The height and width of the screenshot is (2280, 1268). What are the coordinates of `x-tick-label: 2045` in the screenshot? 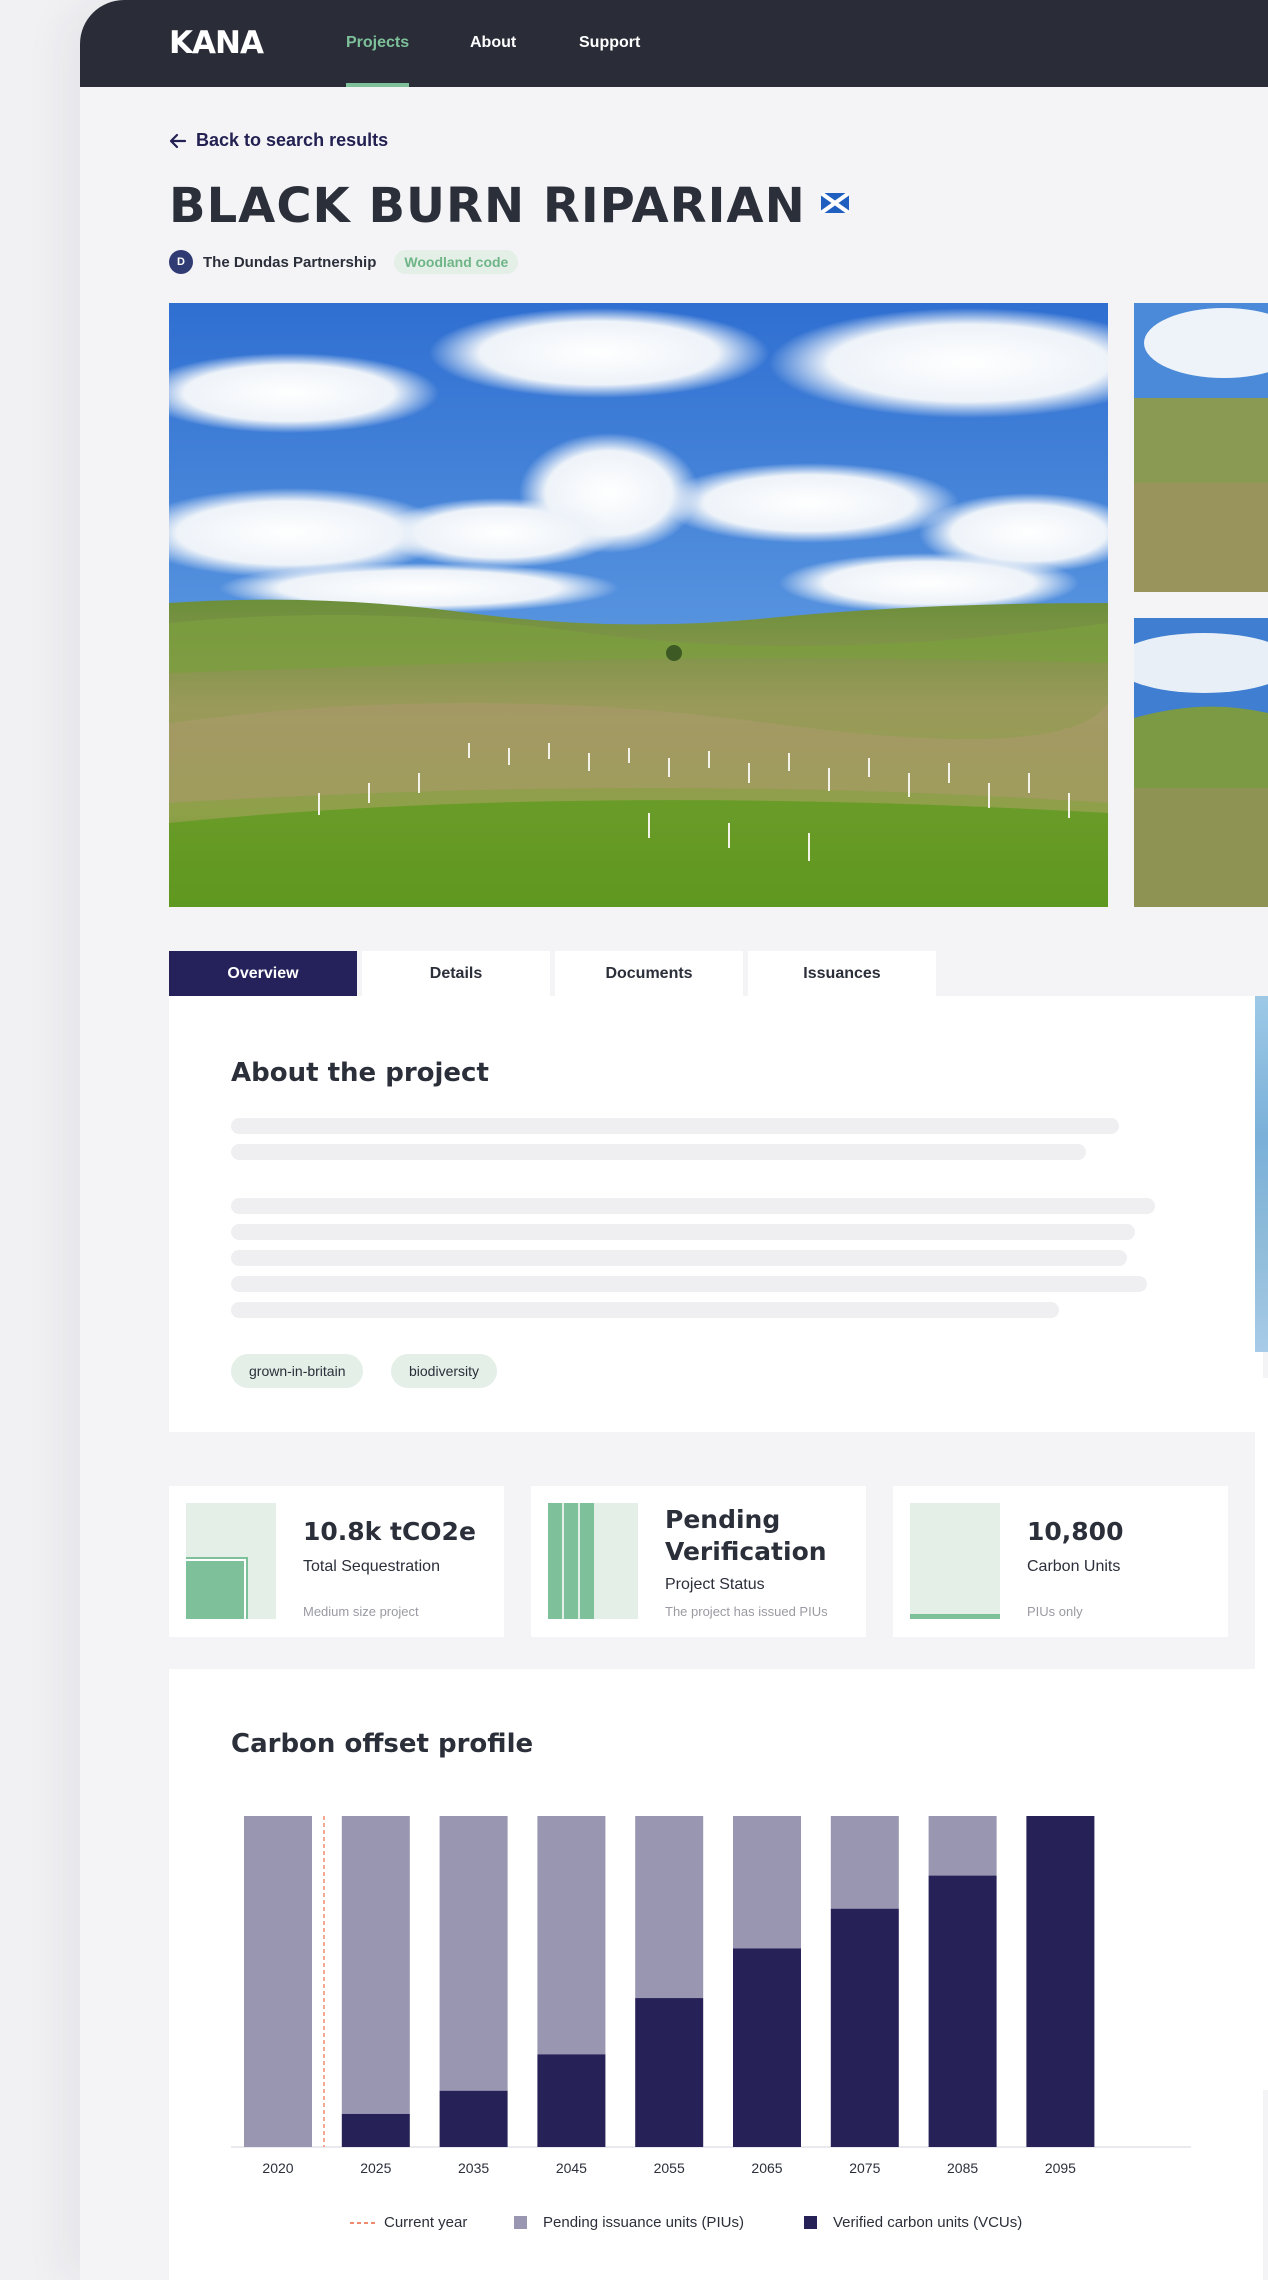 It's located at (571, 2168).